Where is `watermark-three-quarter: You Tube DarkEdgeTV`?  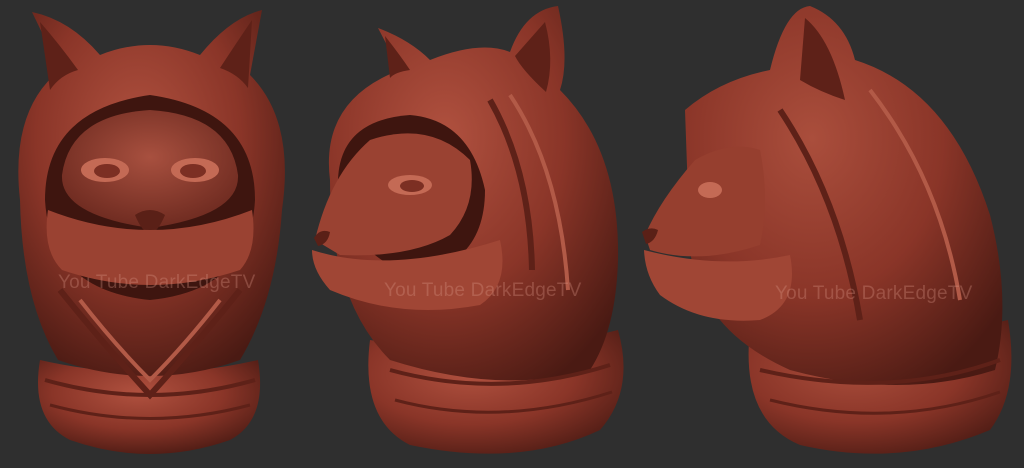 watermark-three-quarter: You Tube DarkEdgeTV is located at coordinates (483, 290).